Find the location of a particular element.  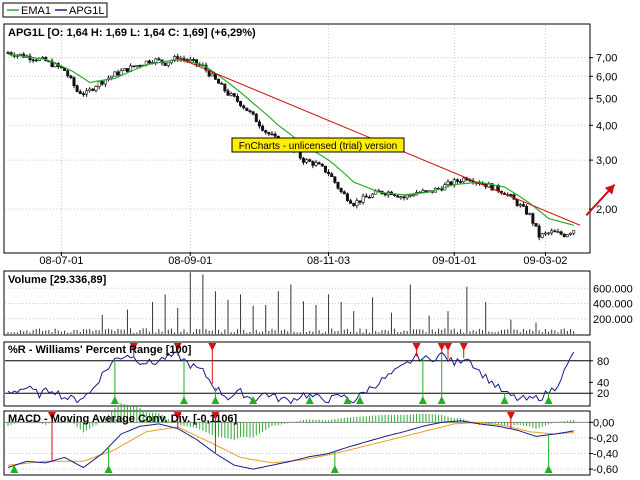

williams-tick-label: 40 is located at coordinates (603, 383).